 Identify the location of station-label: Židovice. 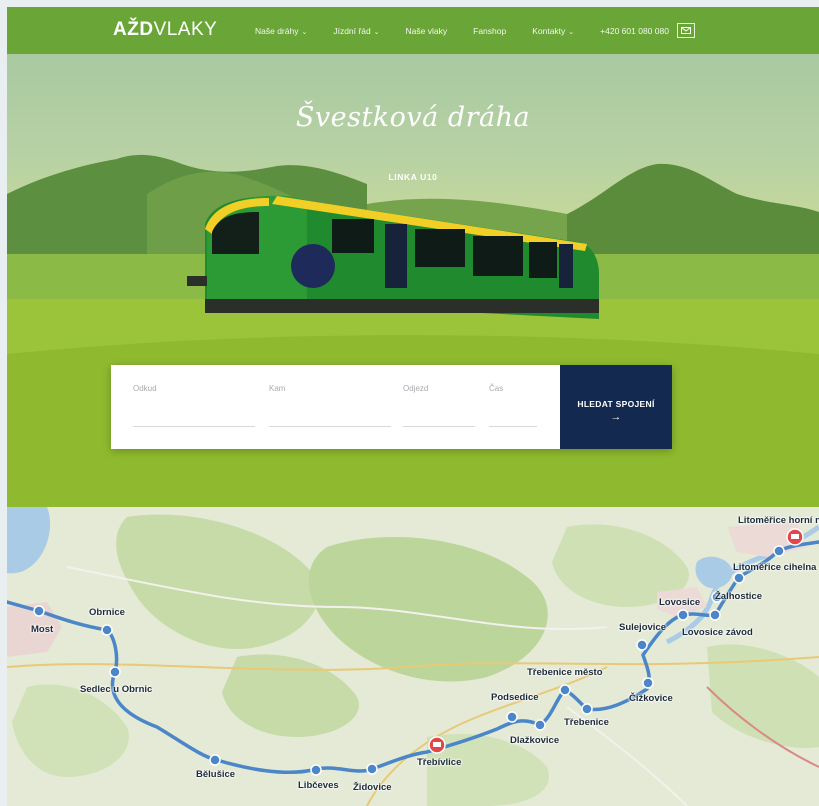
(372, 787).